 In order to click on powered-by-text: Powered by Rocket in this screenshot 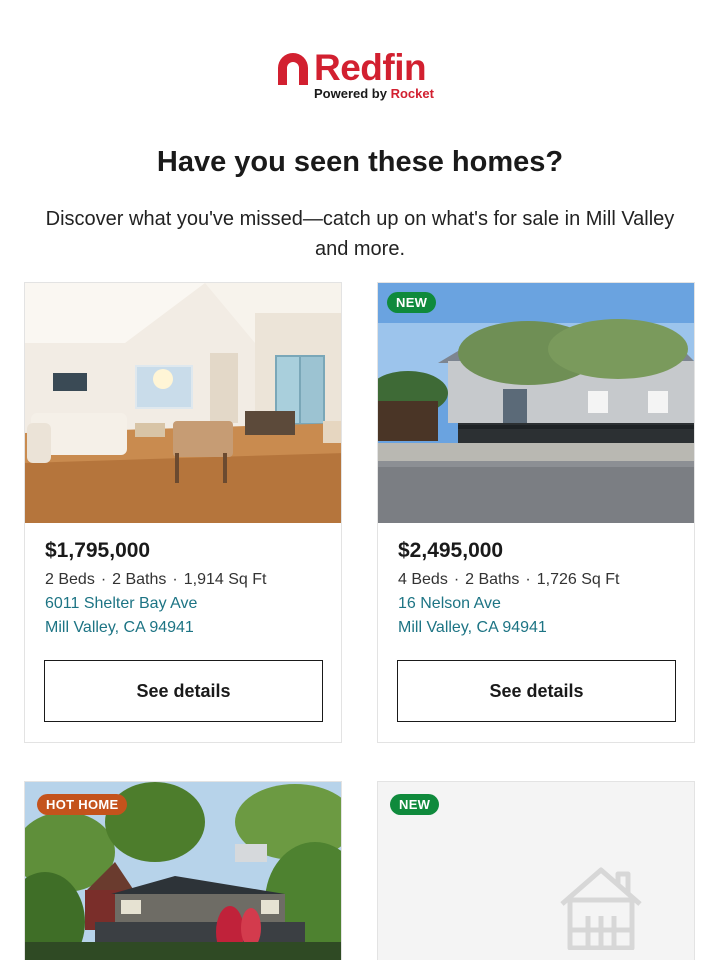, I will do `click(374, 93)`.